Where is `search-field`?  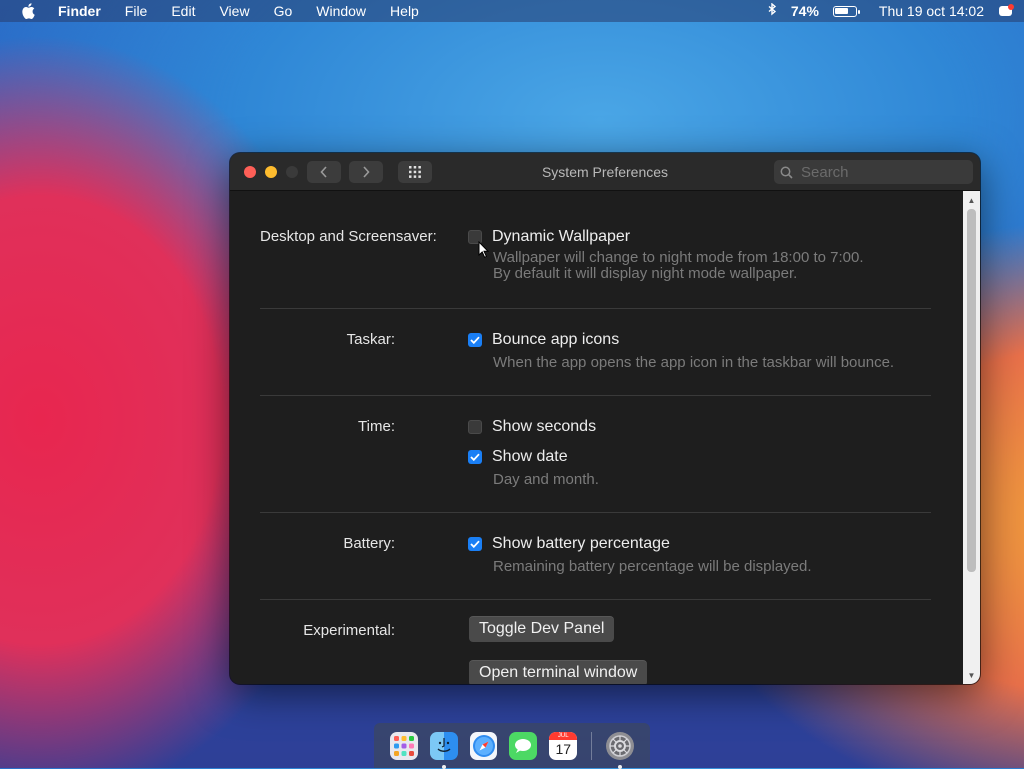
search-field is located at coordinates (873, 172).